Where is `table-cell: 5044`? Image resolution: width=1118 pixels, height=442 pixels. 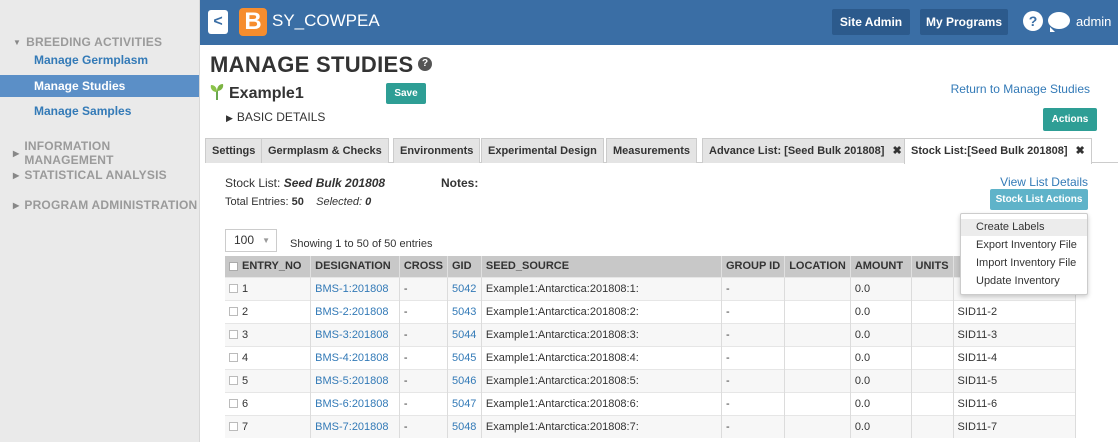
table-cell: 5044 is located at coordinates (464, 334).